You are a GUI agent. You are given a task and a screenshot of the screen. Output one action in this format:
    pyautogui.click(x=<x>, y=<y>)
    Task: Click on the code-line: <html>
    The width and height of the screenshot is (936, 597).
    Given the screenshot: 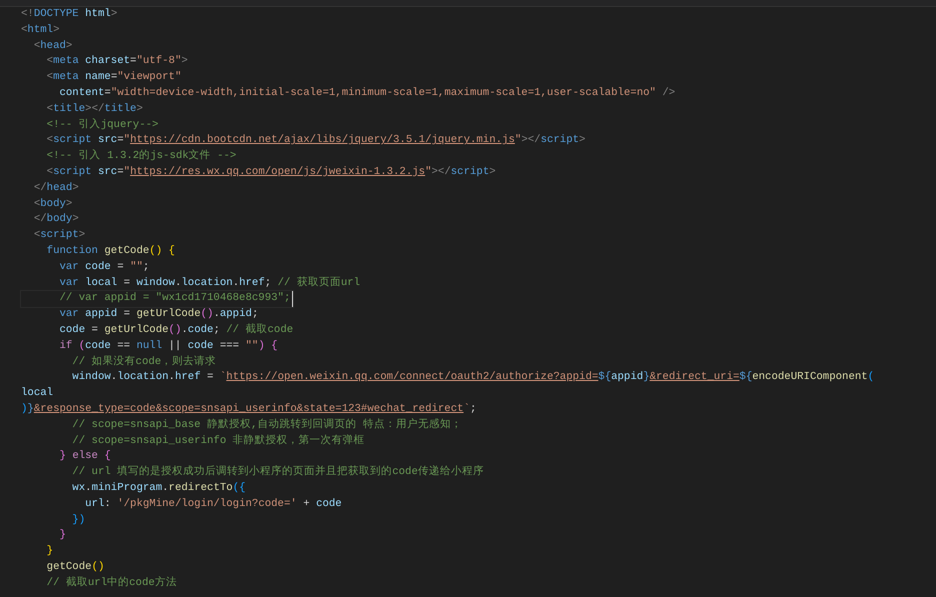 What is the action you would take?
    pyautogui.click(x=40, y=30)
    